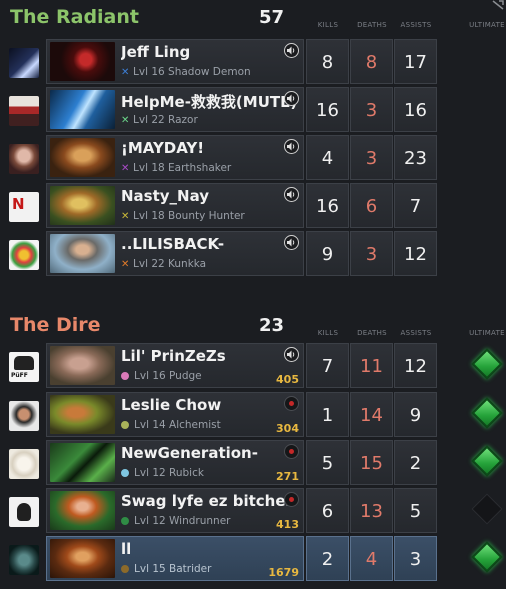 The width and height of the screenshot is (506, 589). What do you see at coordinates (206, 216) in the screenshot?
I see `hero-name: Bounty Hunter` at bounding box center [206, 216].